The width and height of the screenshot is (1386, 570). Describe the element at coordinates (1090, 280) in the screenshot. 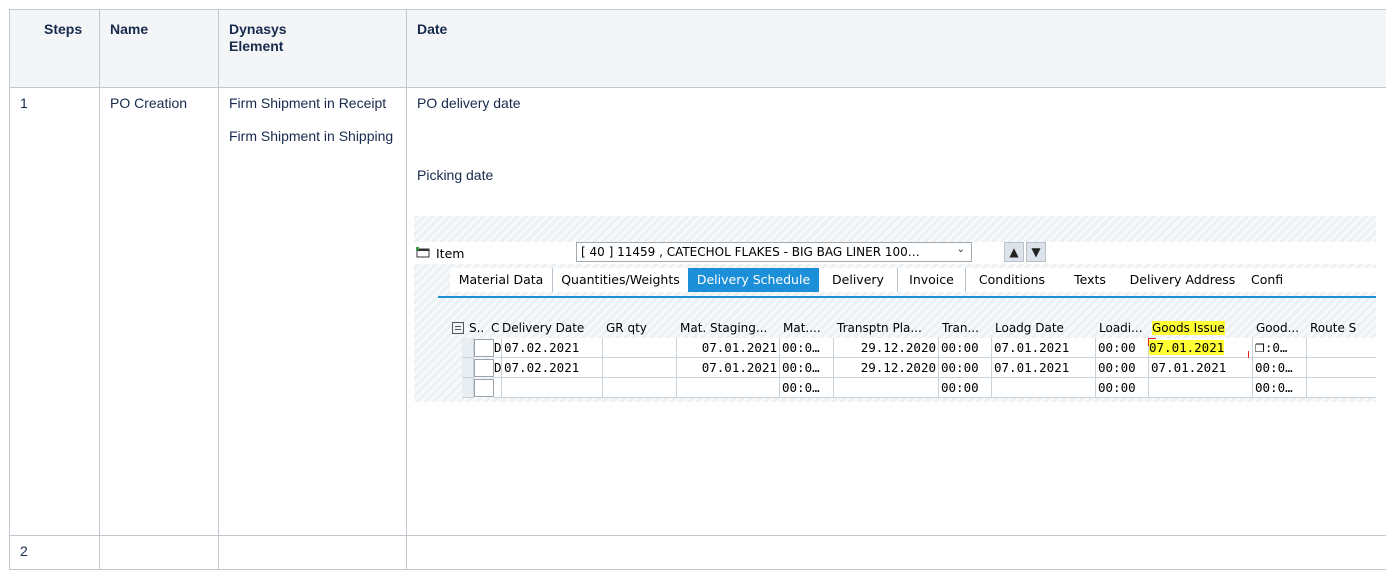

I see `tab-texts: Texts` at that location.